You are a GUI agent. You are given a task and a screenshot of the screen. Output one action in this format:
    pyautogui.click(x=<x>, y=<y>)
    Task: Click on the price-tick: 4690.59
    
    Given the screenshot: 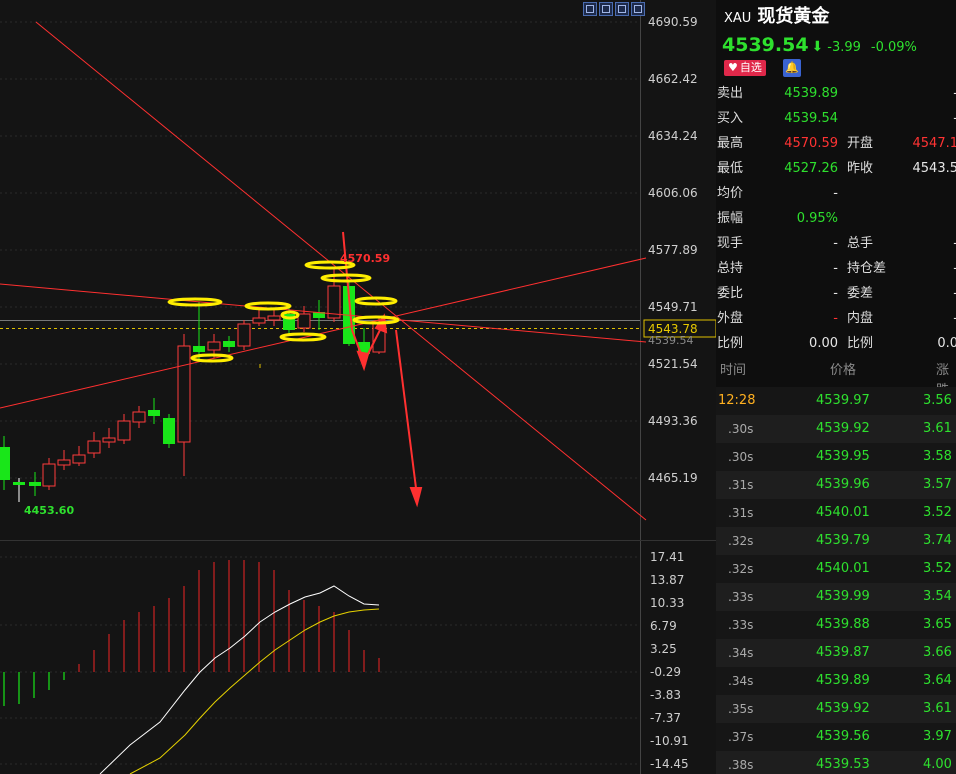 What is the action you would take?
    pyautogui.click(x=673, y=22)
    